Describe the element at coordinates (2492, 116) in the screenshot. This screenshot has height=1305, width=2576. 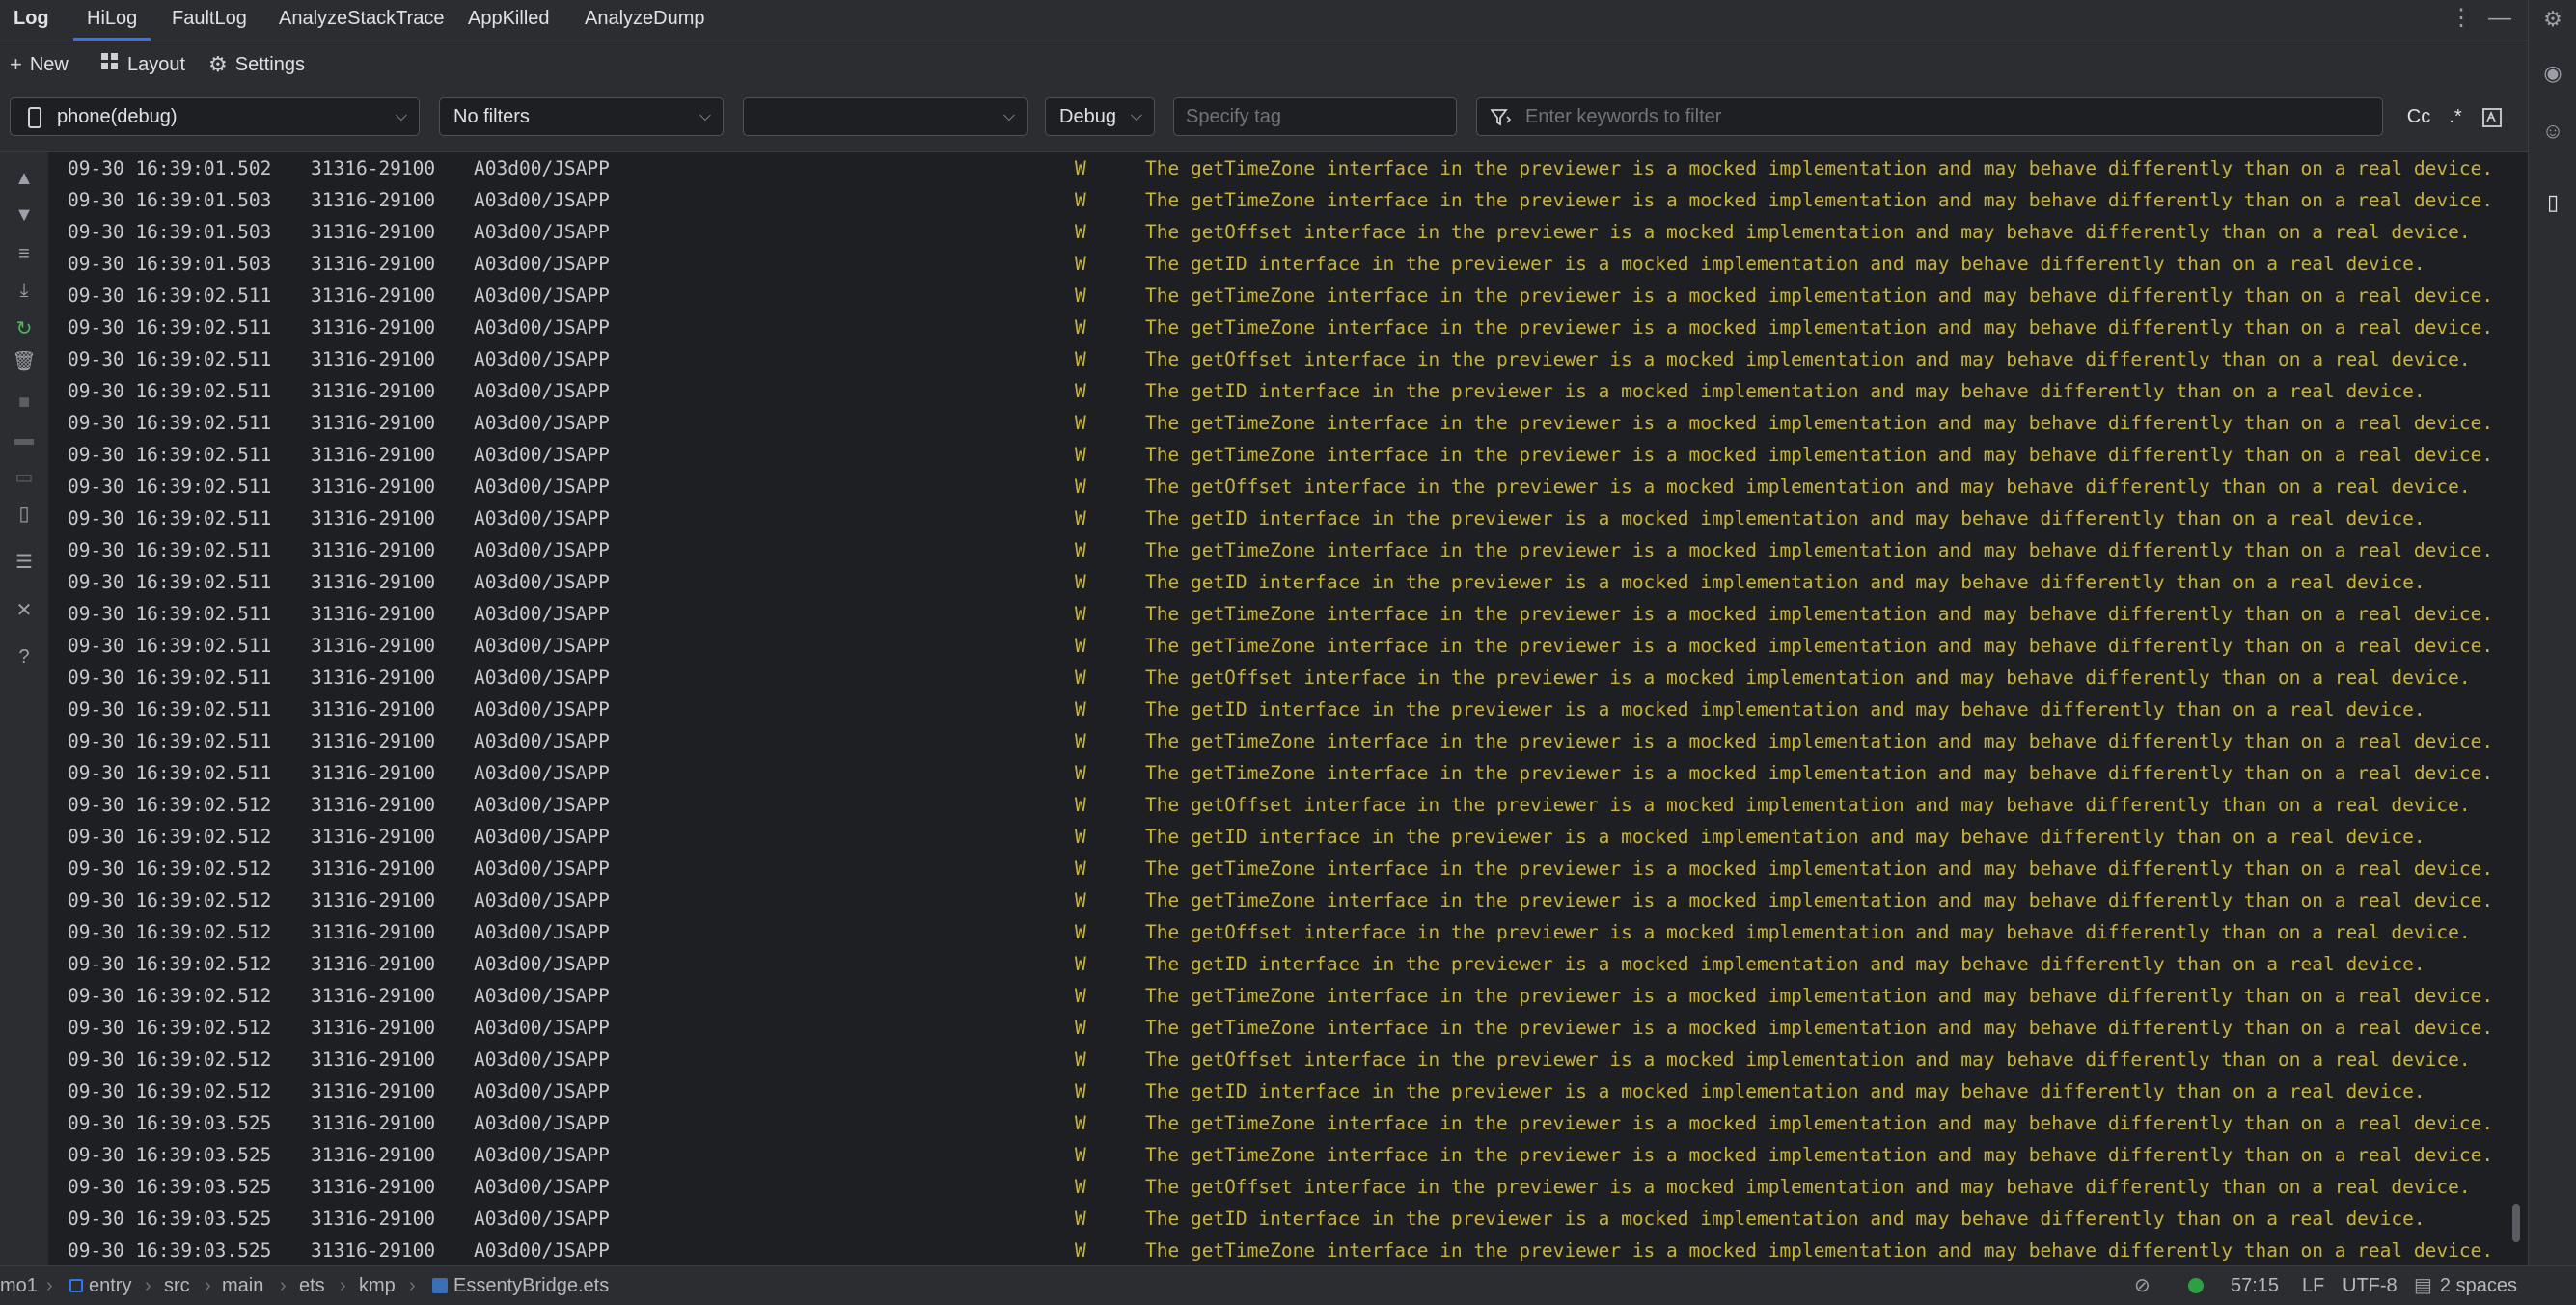
I see `words-match-icon` at that location.